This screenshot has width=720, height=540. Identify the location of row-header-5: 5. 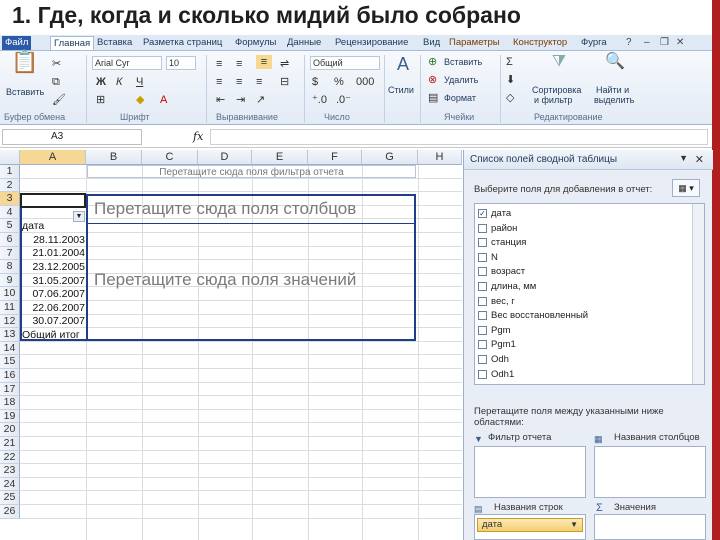
(10, 226).